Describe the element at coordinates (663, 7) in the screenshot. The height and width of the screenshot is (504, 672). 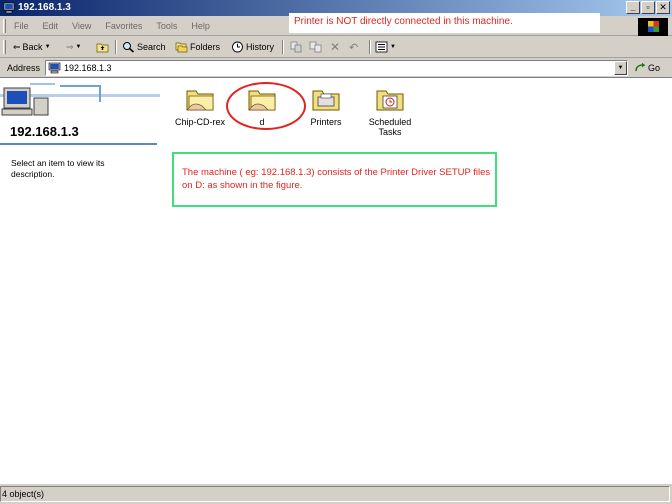
I see `close-button: ✕` at that location.